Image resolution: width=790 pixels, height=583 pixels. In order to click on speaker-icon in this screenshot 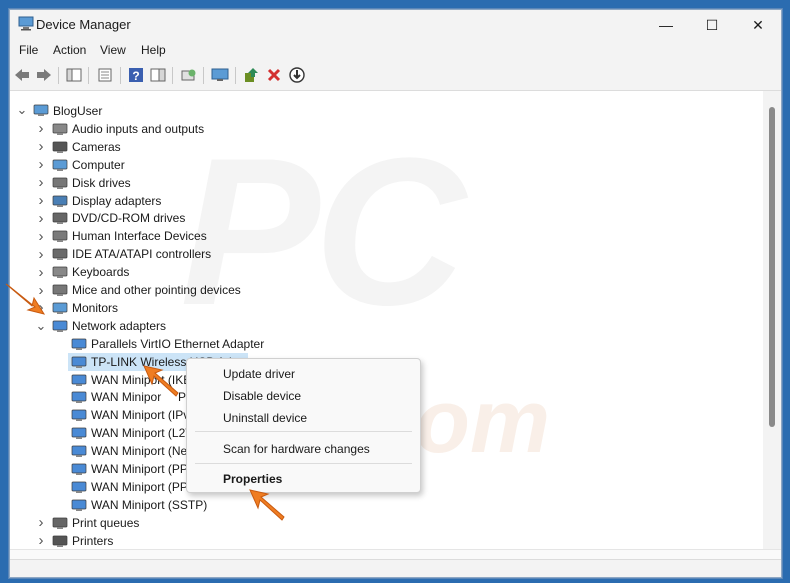, I will do `click(60, 129)`.